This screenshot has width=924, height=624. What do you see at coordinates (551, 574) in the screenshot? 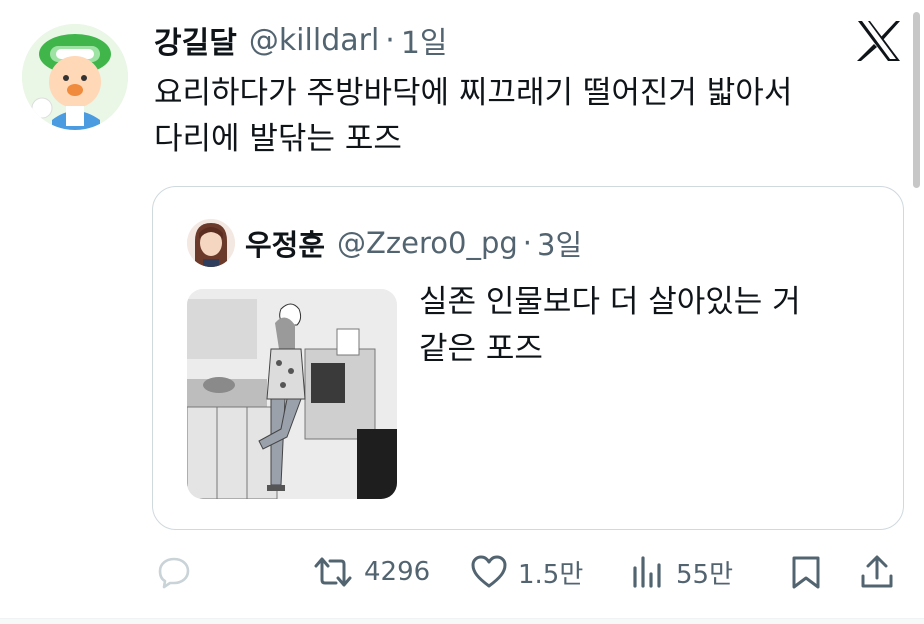
I see `like-count: 1.5만` at bounding box center [551, 574].